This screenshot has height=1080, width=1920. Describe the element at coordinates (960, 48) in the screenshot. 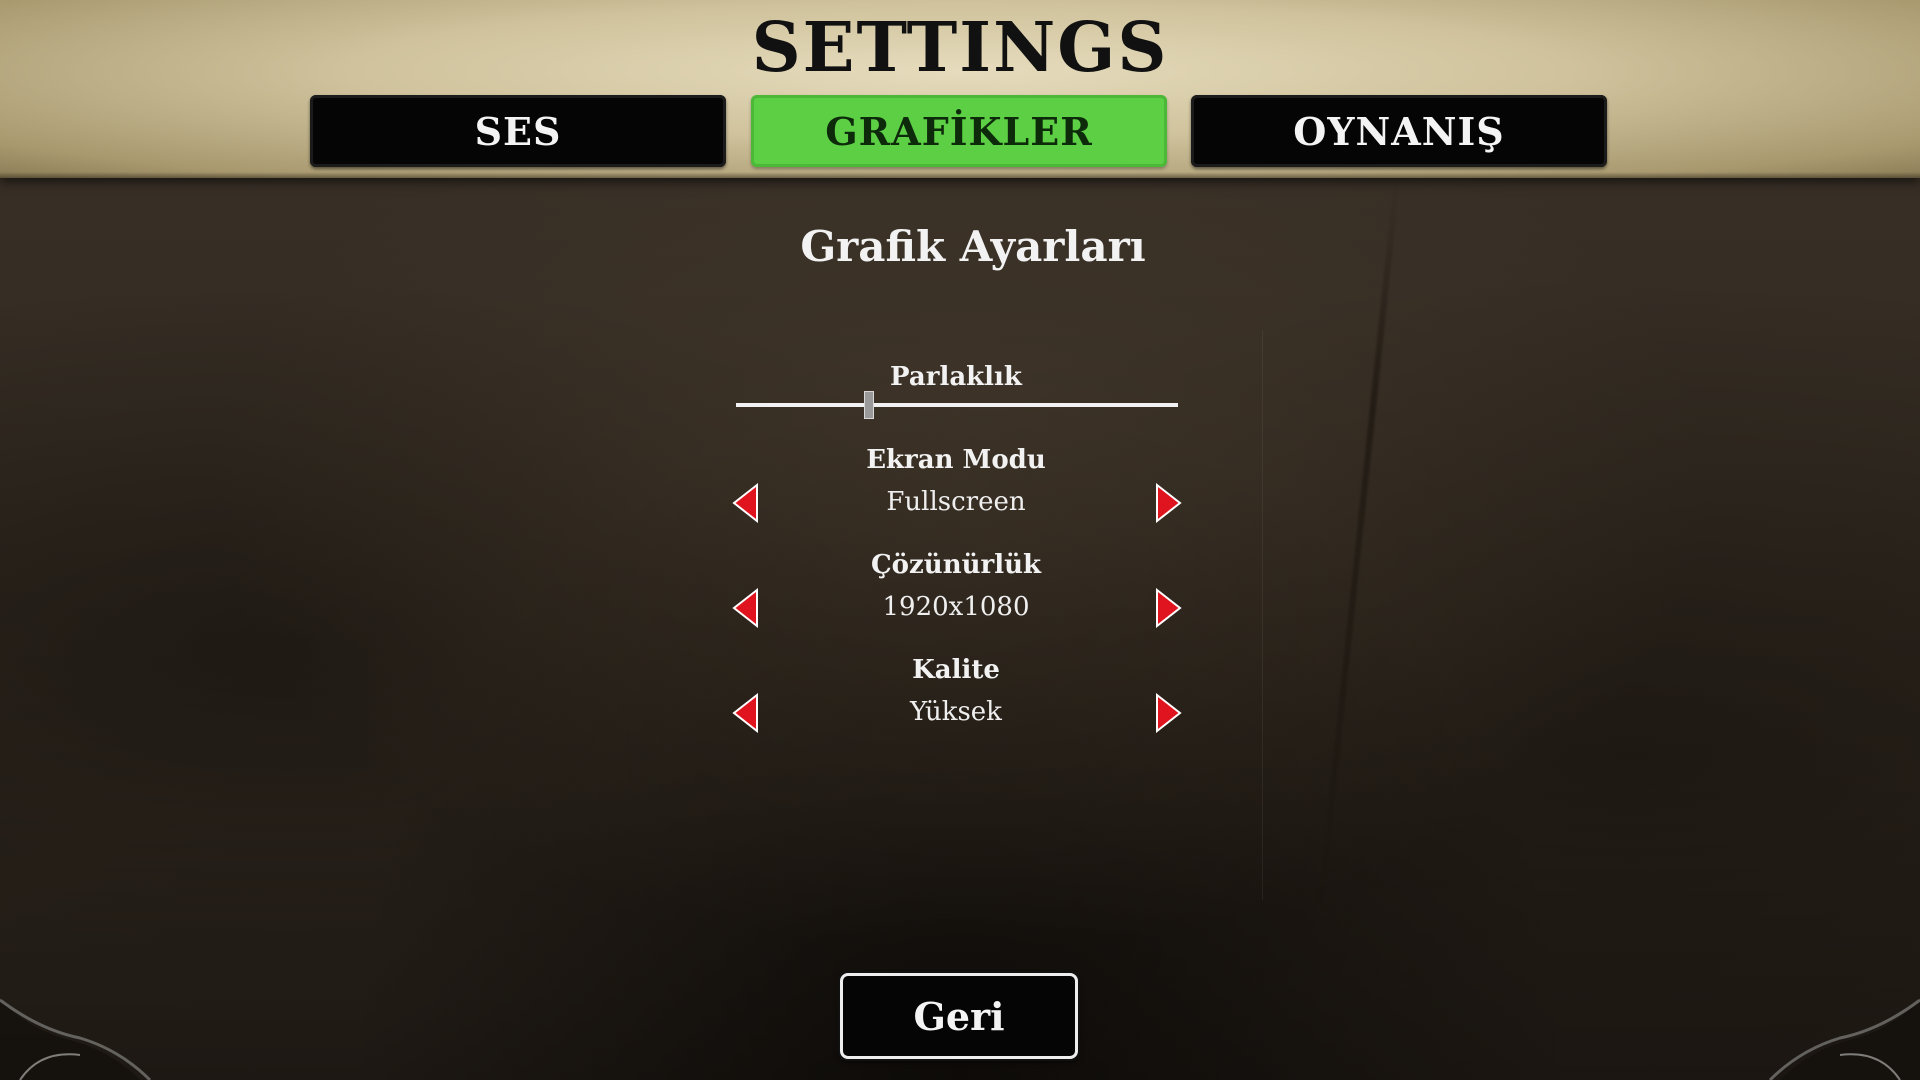

I see `page-title: SETTINGS` at that location.